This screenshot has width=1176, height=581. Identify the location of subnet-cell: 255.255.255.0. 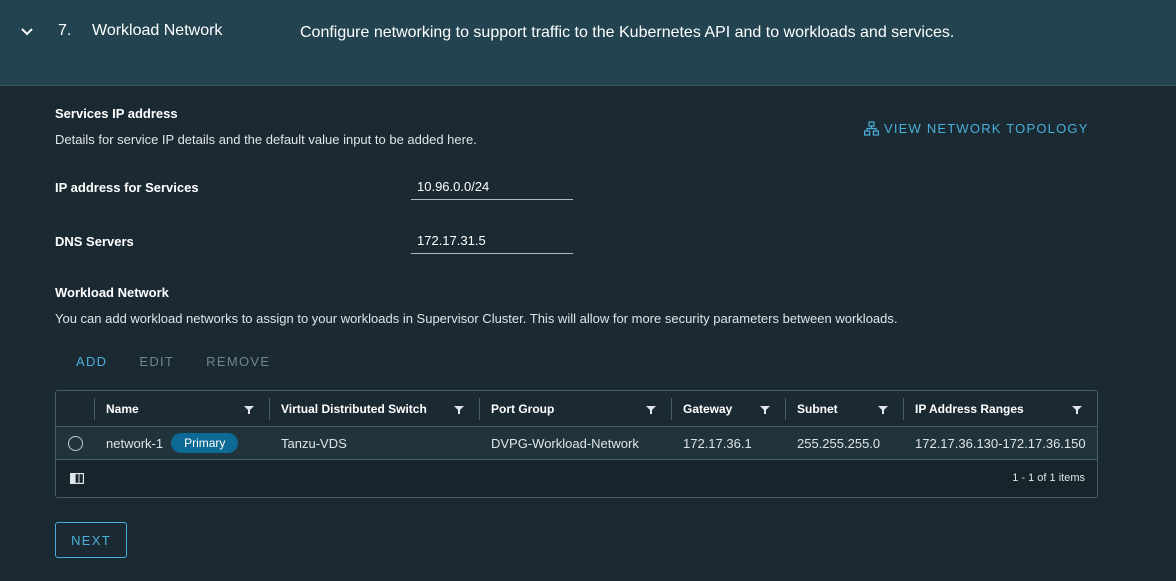
(839, 443).